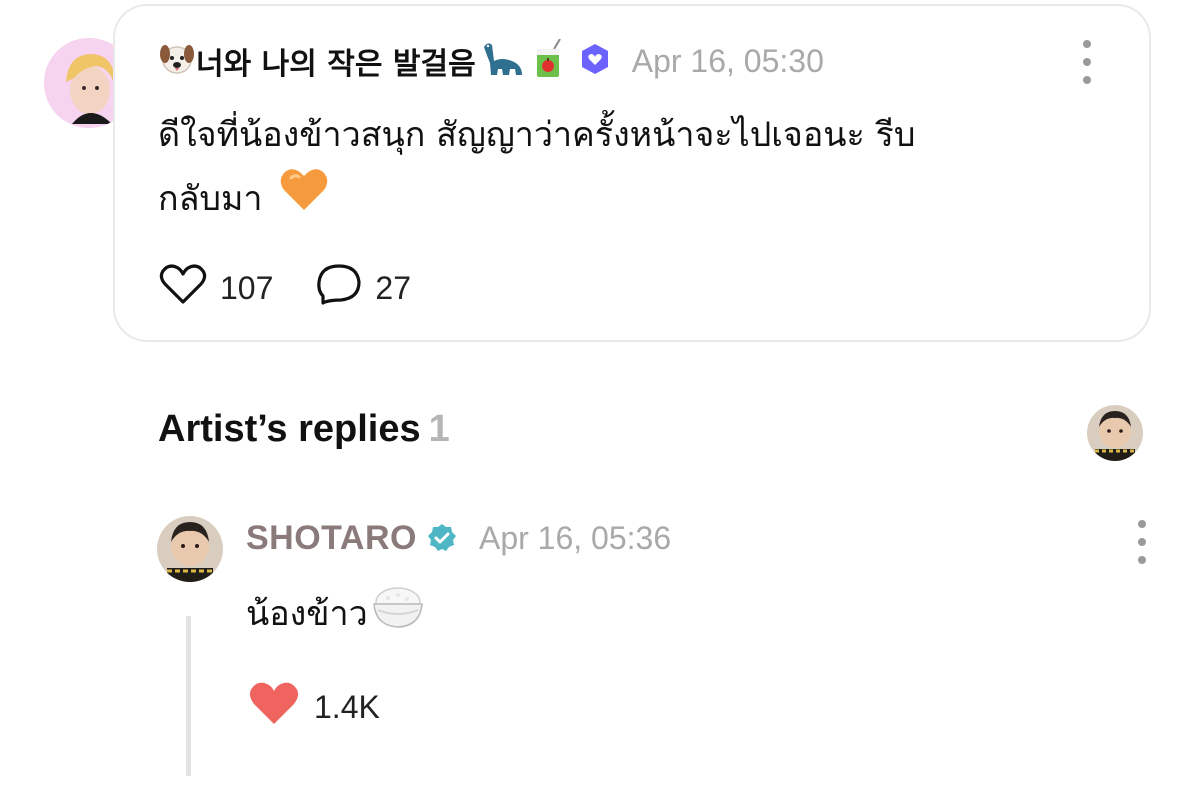 The height and width of the screenshot is (809, 1199). I want to click on speech-bubble-icon, so click(339, 288).